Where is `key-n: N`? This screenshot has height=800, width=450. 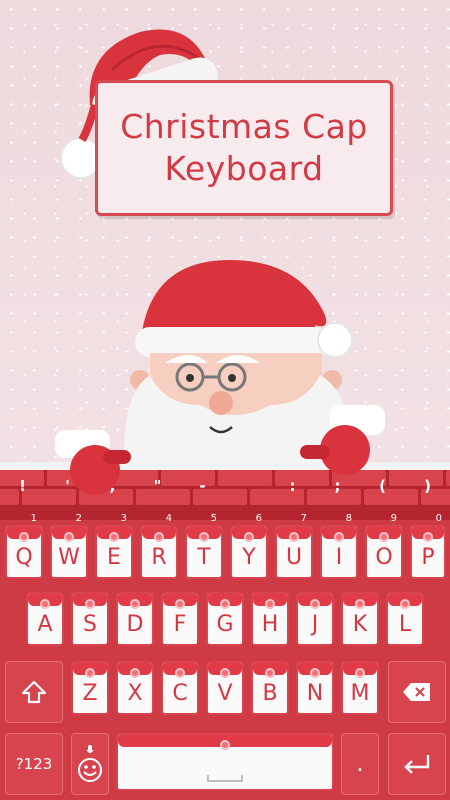
key-n: N is located at coordinates (315, 688).